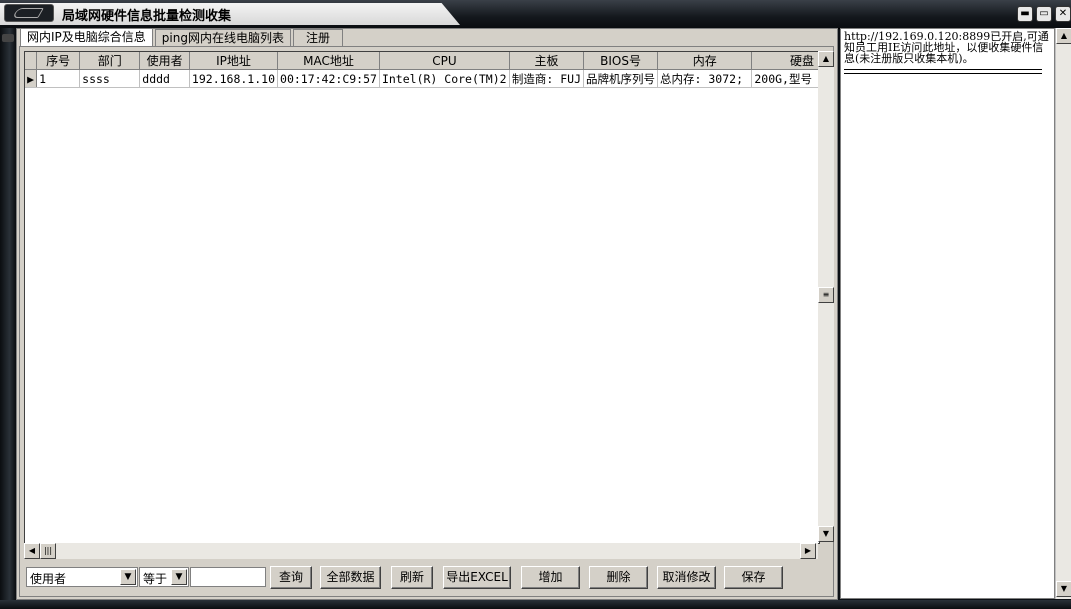  I want to click on operator-select: 等于 ▼, so click(164, 577).